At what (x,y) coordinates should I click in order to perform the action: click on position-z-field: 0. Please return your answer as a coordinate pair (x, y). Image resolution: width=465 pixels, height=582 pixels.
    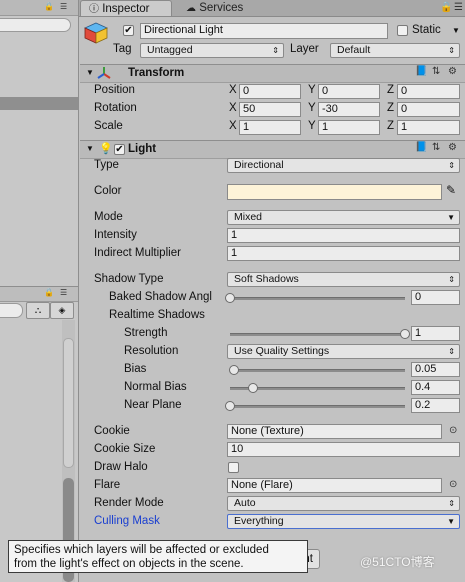
    Looking at the image, I should click on (428, 91).